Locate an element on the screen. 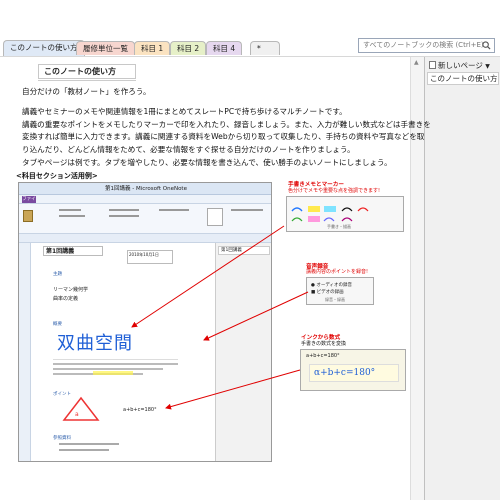 The height and width of the screenshot is (500, 500). annotation-arrows is located at coordinates (220, 317).